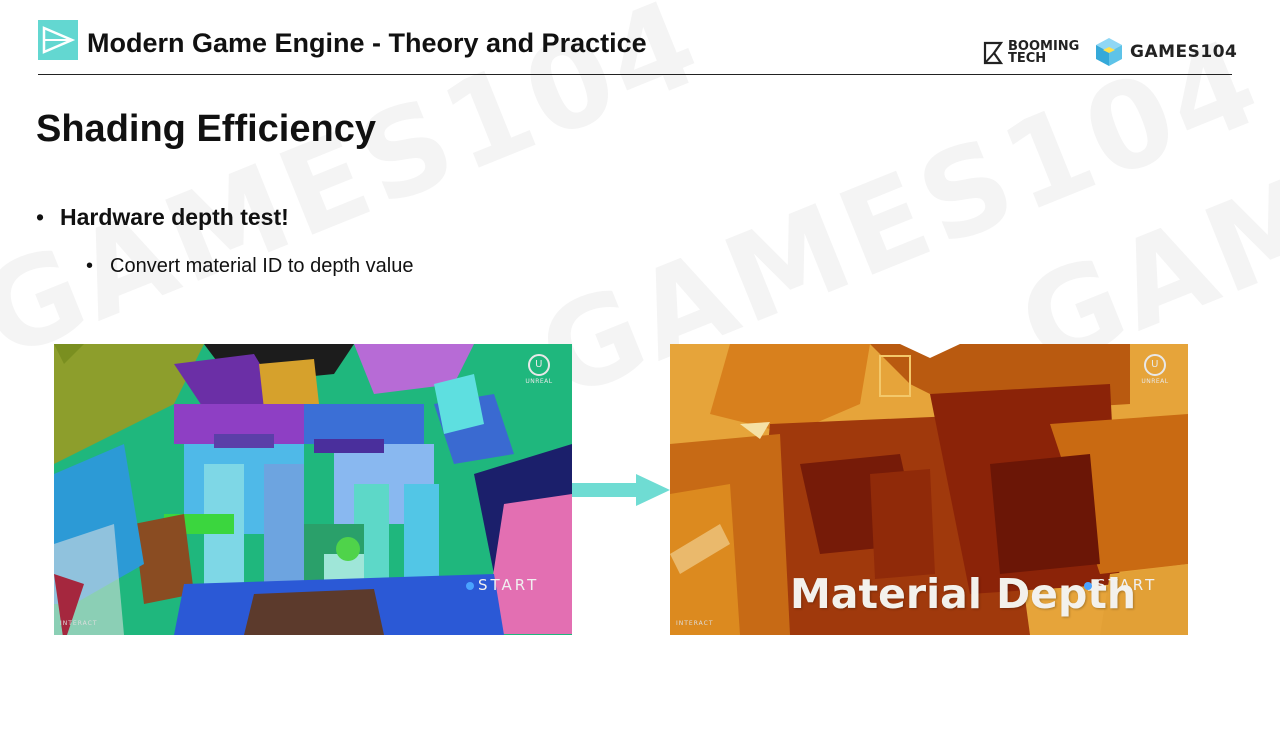 The height and width of the screenshot is (742, 1280). Describe the element at coordinates (58, 40) in the screenshot. I see `slide-logo-icon` at that location.